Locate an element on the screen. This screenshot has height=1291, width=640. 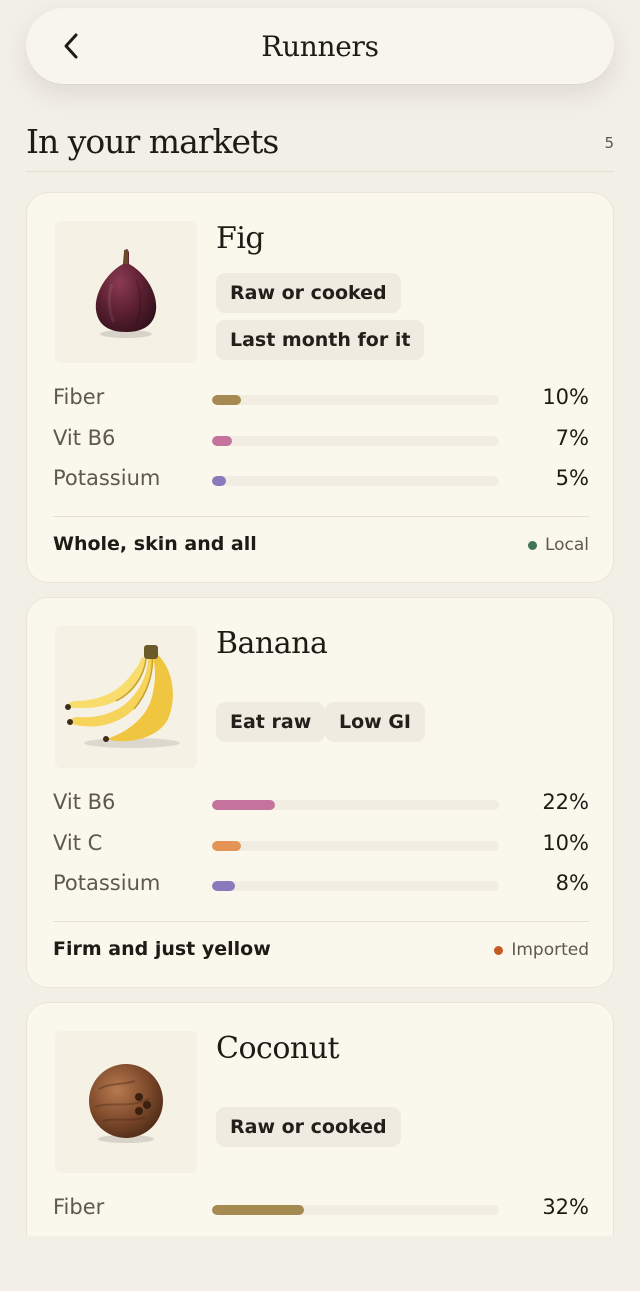
nutrient-row: Fiber 32% is located at coordinates (321, 1210).